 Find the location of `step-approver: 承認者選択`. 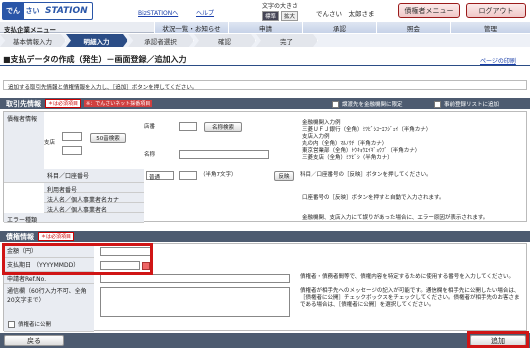

step-approver: 承認者選択 is located at coordinates (161, 40).